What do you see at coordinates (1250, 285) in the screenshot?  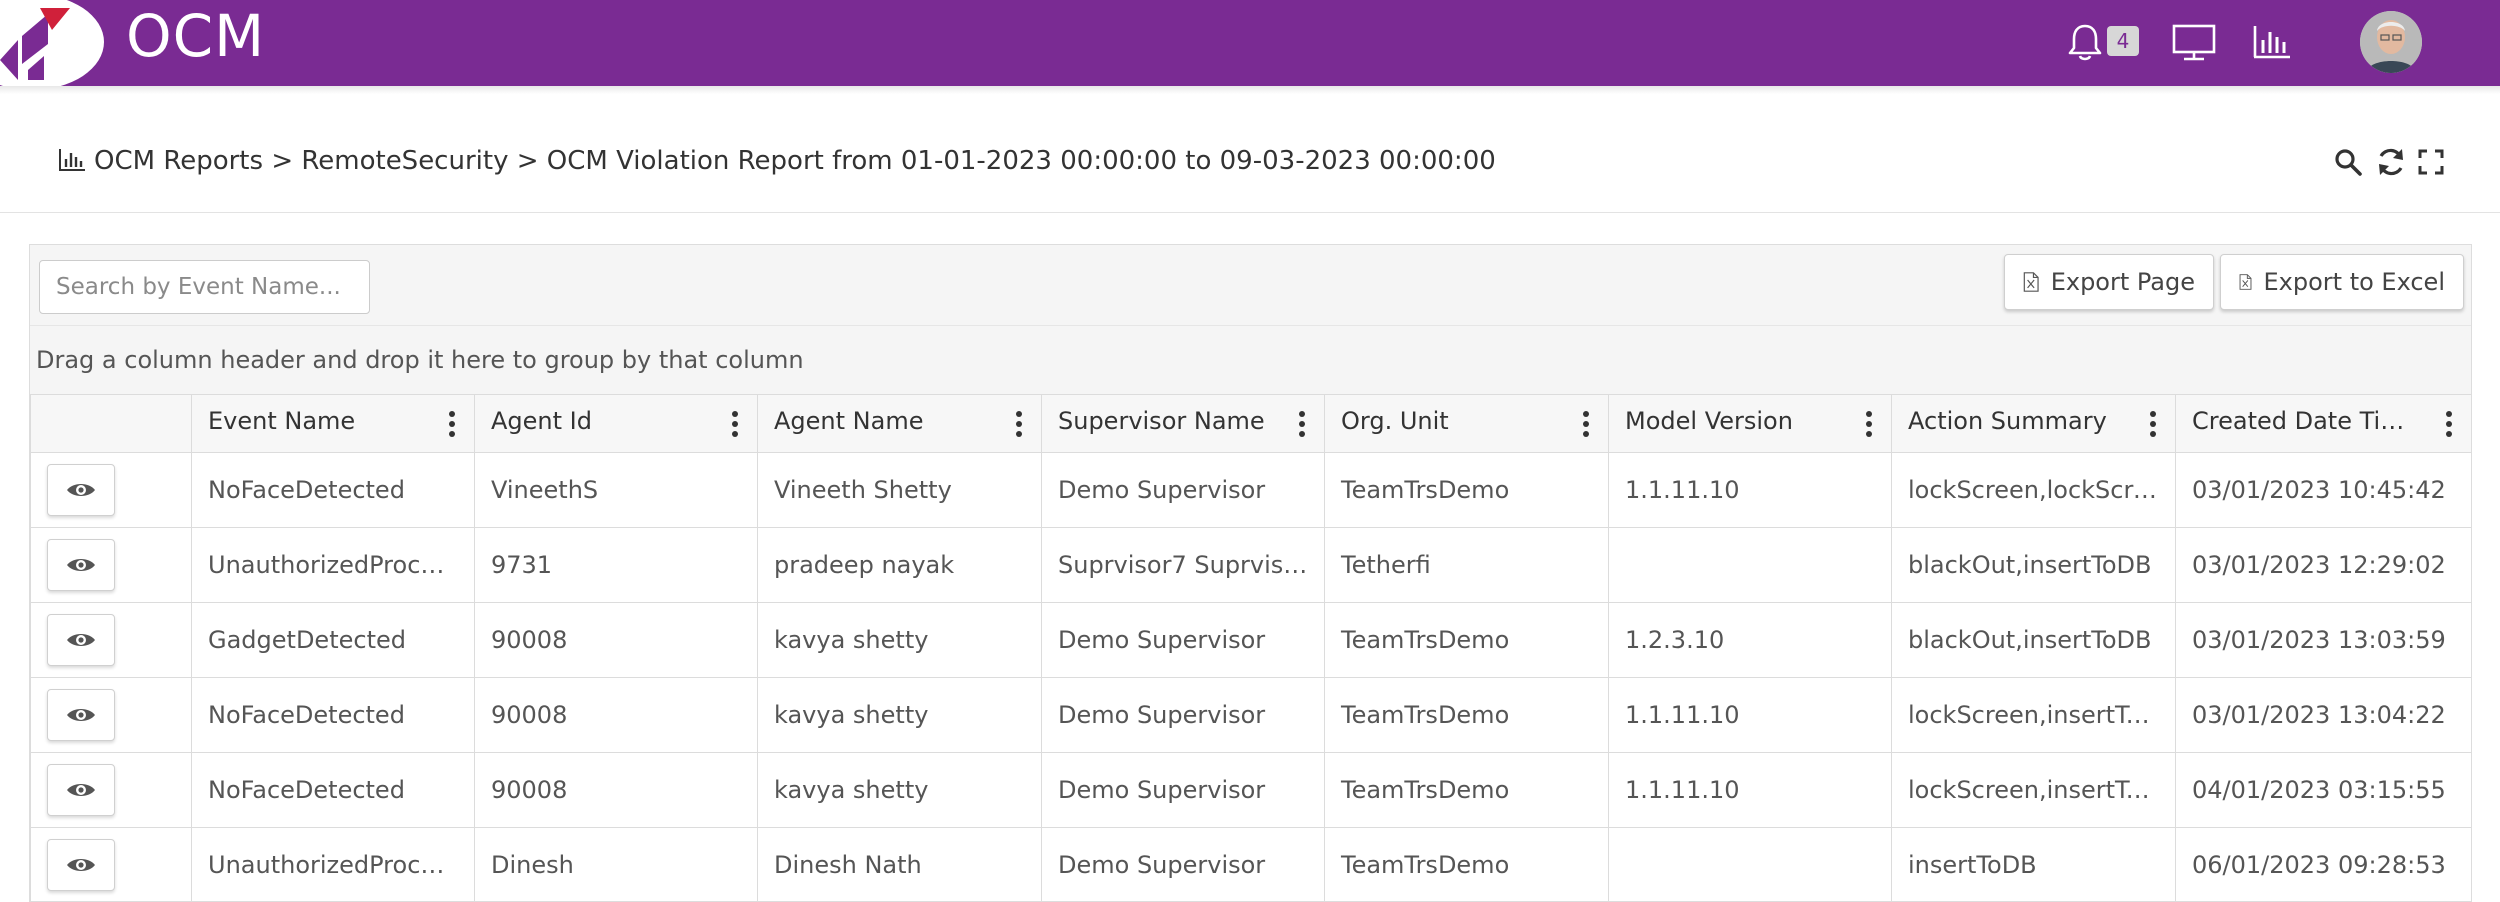 I see `grid-toolbar: Export Page Export to Excel` at bounding box center [1250, 285].